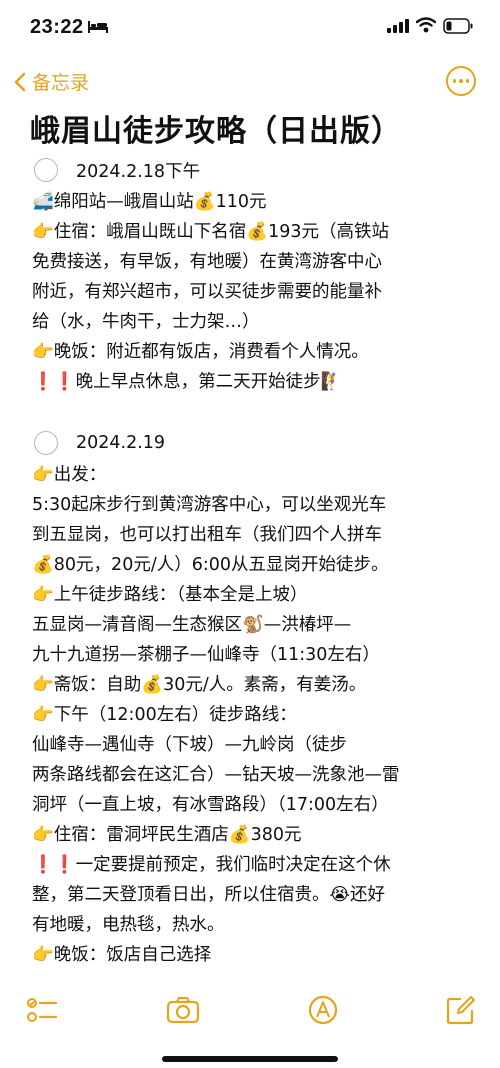  Describe the element at coordinates (207, 262) in the screenshot. I see `note-line: 免费接送，有早饭，有地暖）在黄湾游客中心` at that location.